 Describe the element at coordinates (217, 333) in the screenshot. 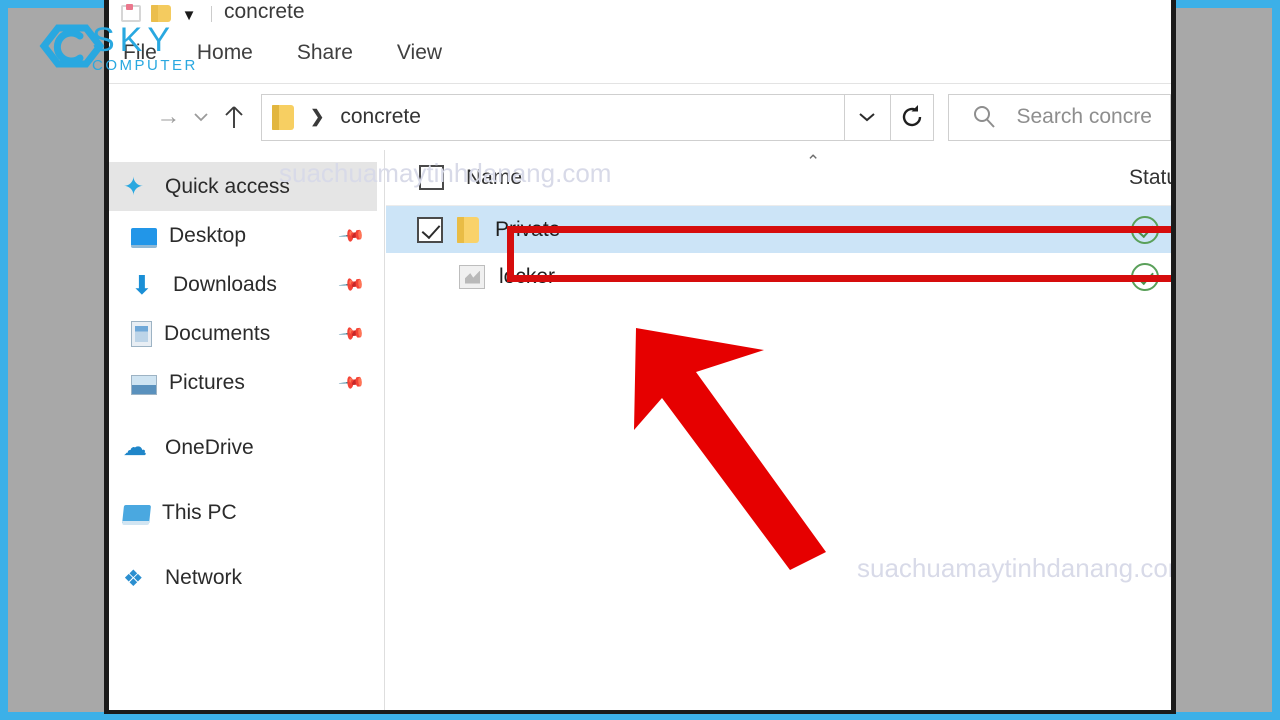

I see `sidebar-item-label: Documents` at that location.